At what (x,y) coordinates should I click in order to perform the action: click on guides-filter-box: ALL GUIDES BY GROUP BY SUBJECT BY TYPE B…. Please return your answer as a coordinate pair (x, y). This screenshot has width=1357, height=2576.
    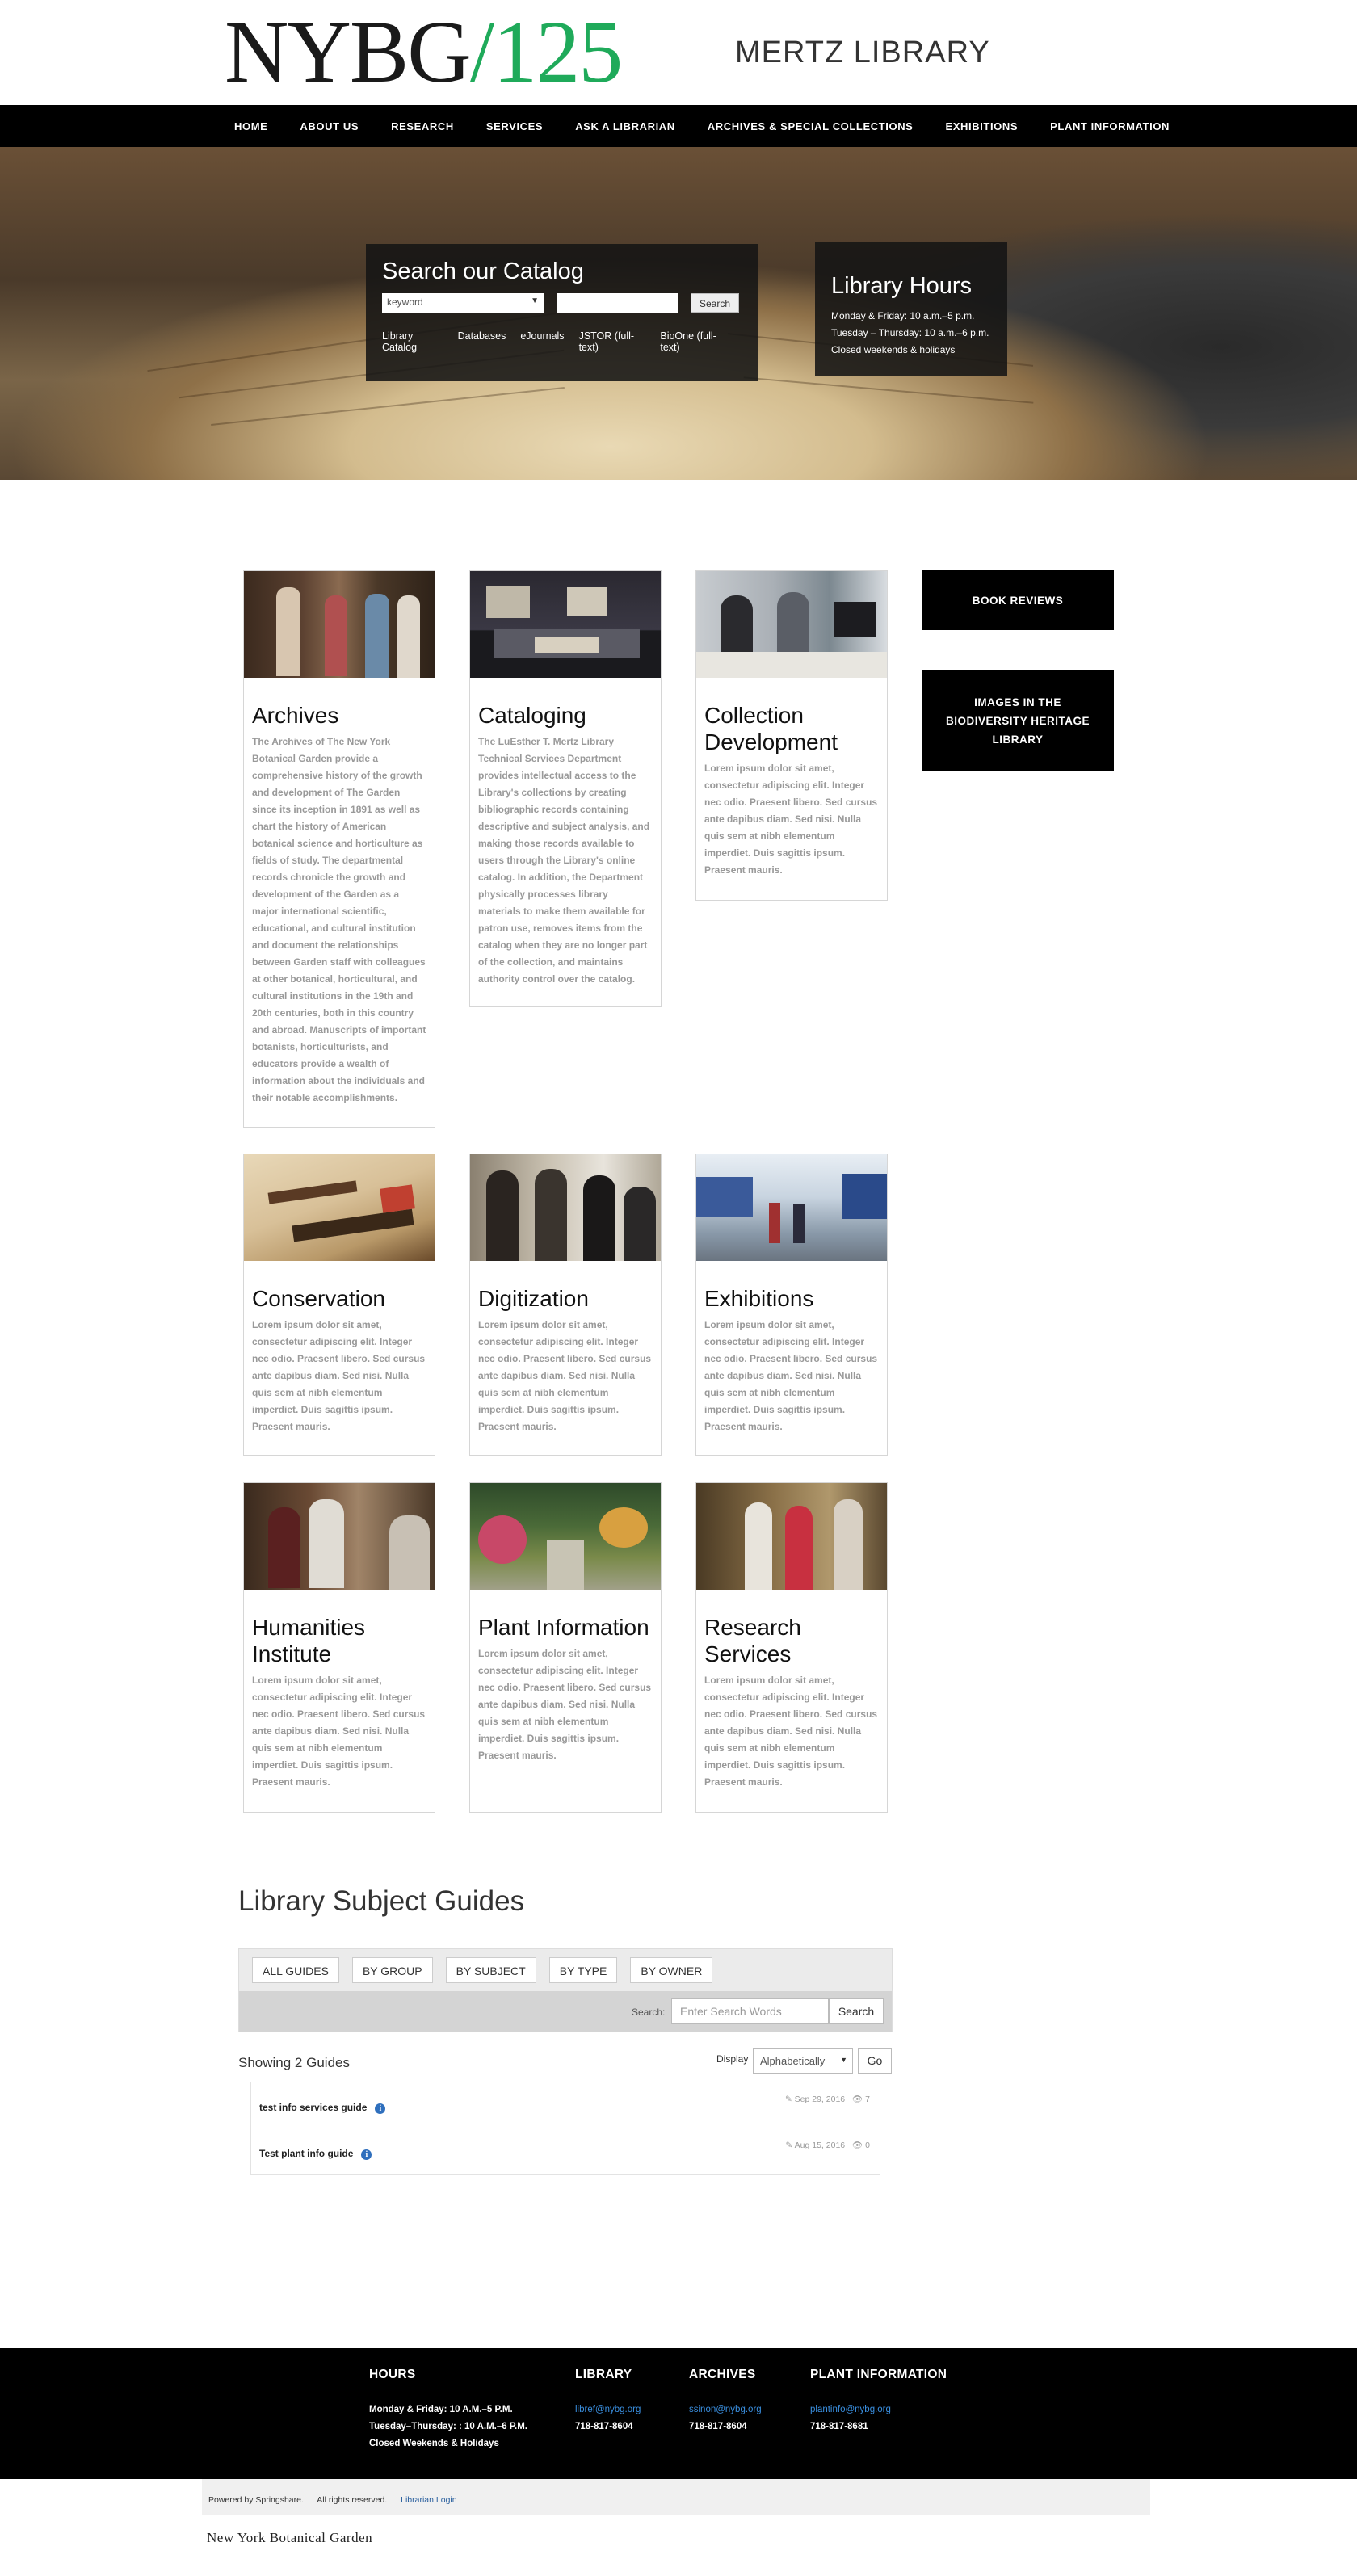
    Looking at the image, I should click on (566, 1990).